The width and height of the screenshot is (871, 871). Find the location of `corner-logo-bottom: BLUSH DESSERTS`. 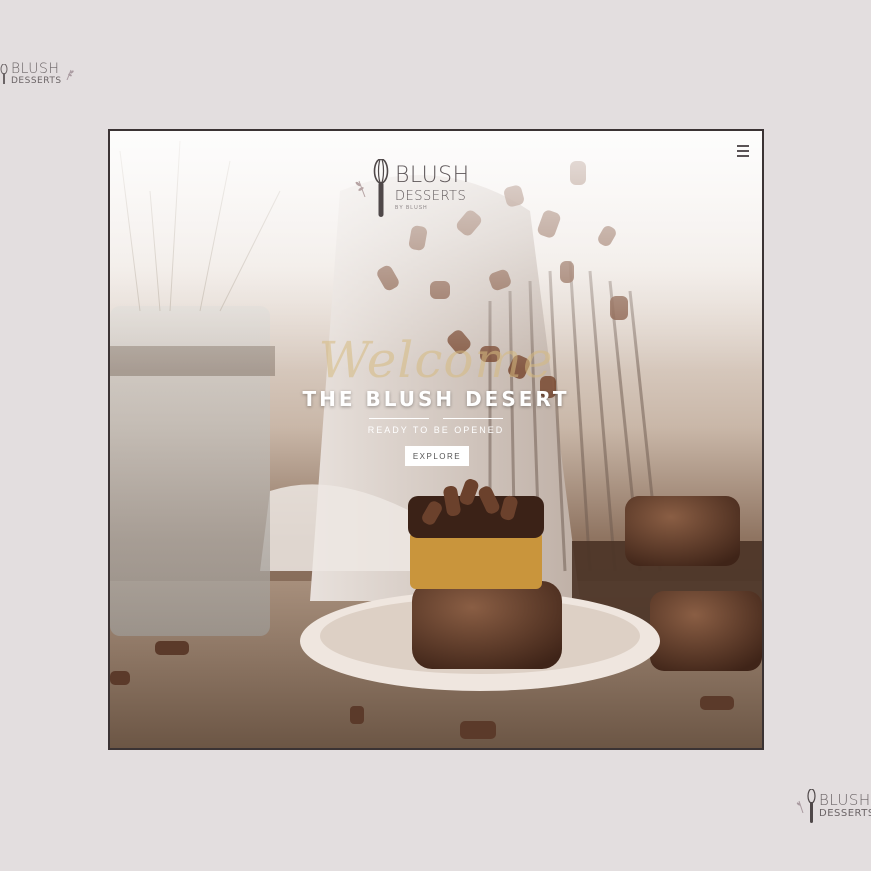

corner-logo-bottom: BLUSH DESSERTS is located at coordinates (833, 806).